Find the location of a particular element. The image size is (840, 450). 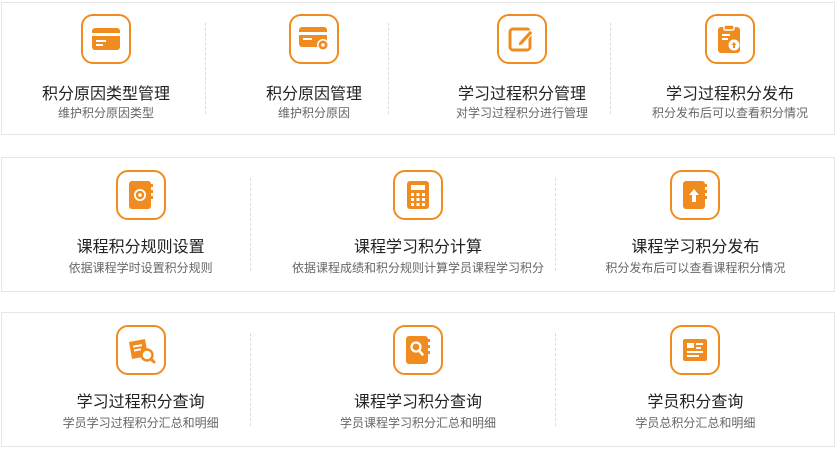

feature-card-reason-type: 积分原因类型管理 维护积分原因类型 is located at coordinates (106, 68).